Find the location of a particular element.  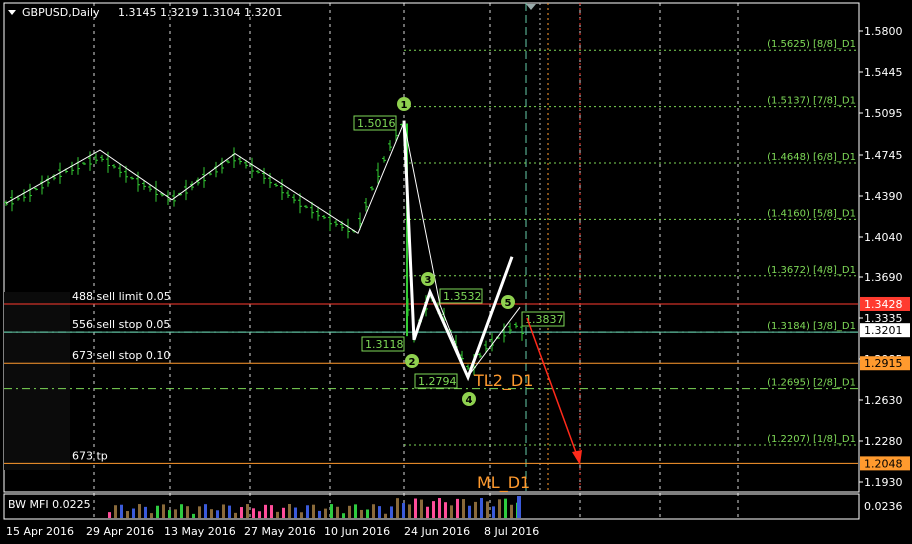

order-label: 488 sell limit 0.05 is located at coordinates (121, 296).